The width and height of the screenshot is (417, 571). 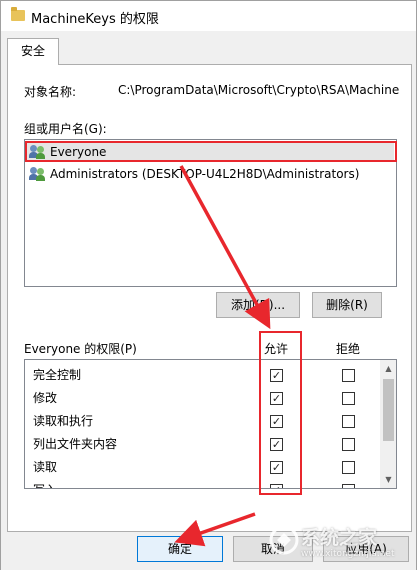 What do you see at coordinates (348, 398) in the screenshot?
I see `deny-checkbox-modify` at bounding box center [348, 398].